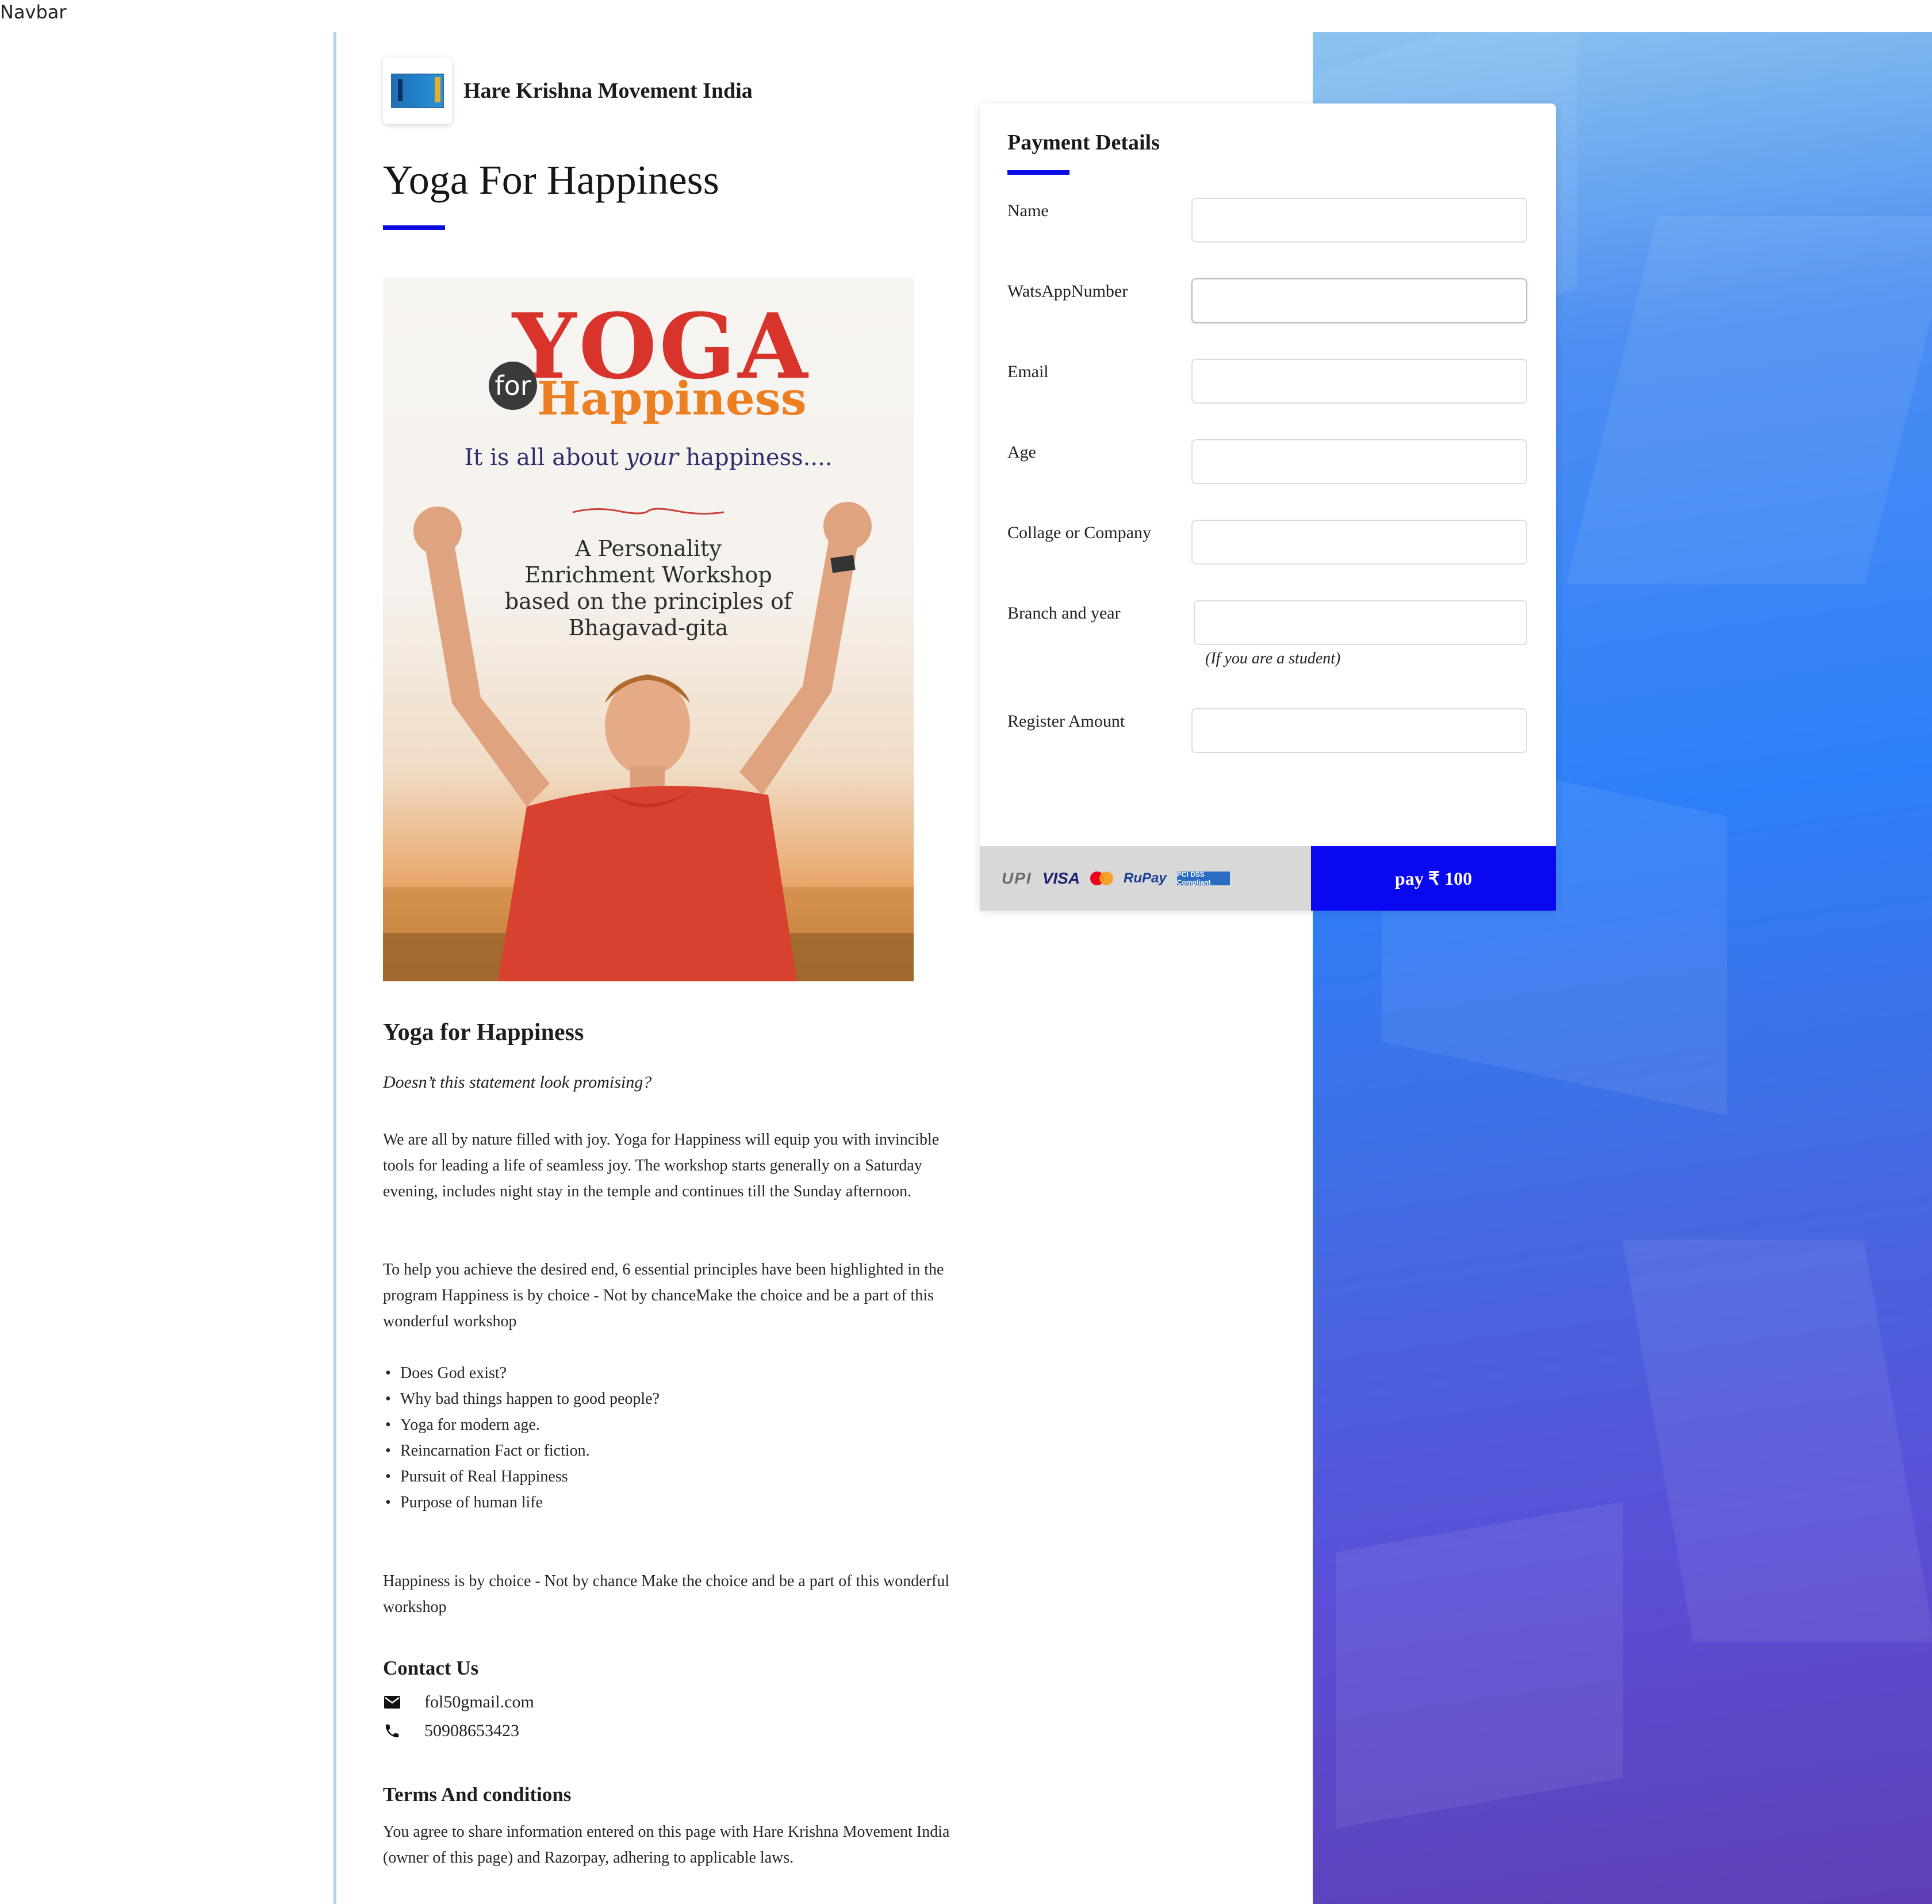 This screenshot has width=1932, height=1904. Describe the element at coordinates (1102, 878) in the screenshot. I see `mastercard-icon` at that location.